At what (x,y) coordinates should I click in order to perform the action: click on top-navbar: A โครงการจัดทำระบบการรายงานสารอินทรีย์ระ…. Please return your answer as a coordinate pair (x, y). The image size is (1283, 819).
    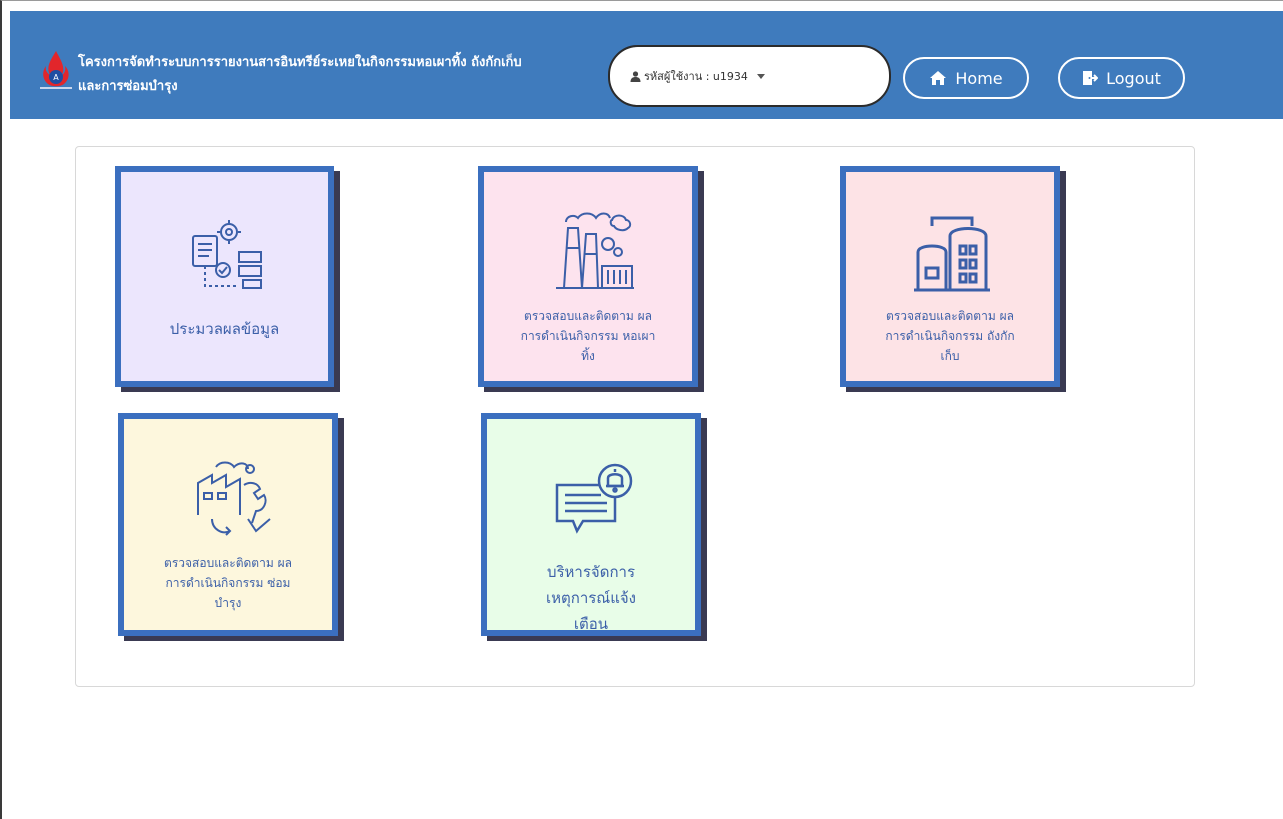
    Looking at the image, I should click on (646, 65).